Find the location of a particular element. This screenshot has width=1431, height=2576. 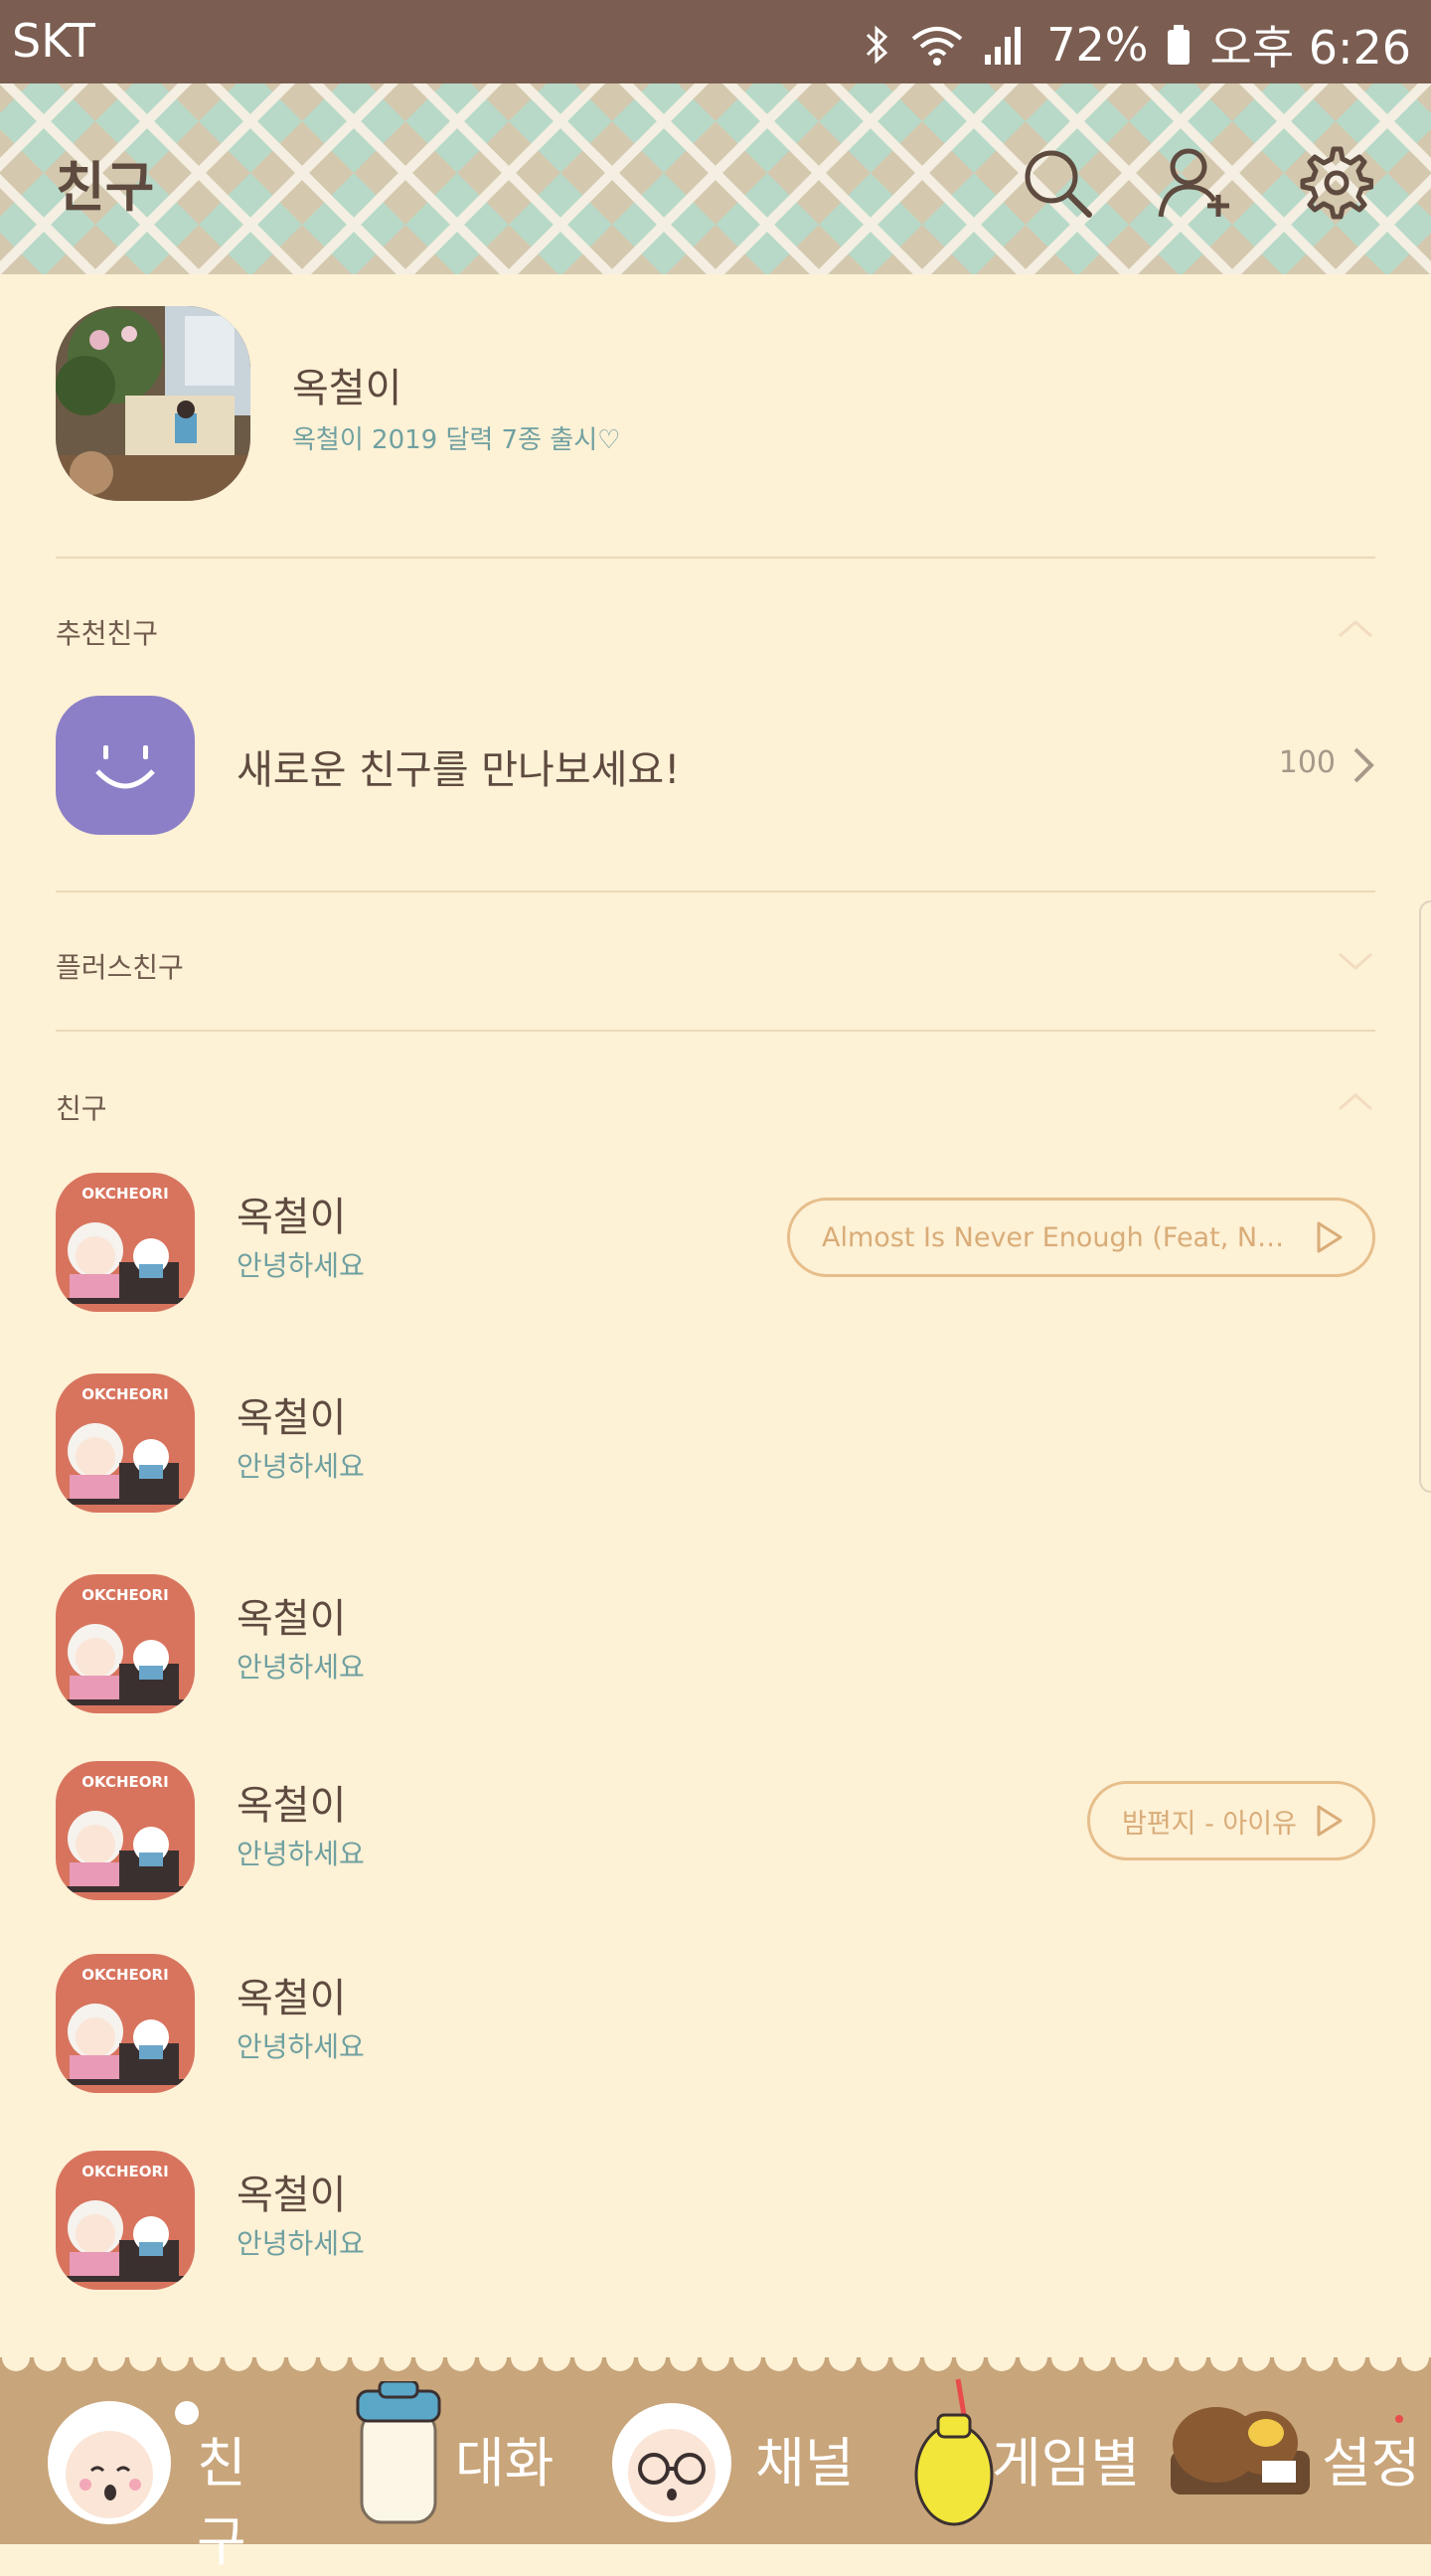

profile-name: 옥철이 is located at coordinates (347, 388).